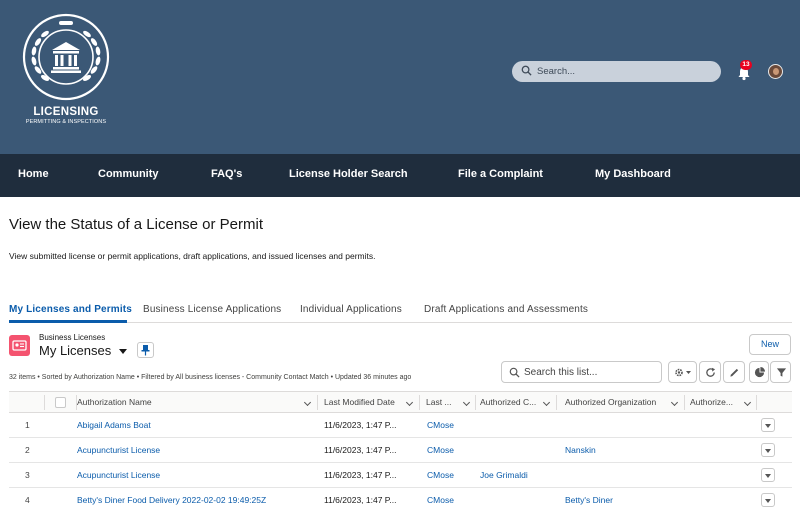  I want to click on courthouse-seal-icon, so click(66, 57).